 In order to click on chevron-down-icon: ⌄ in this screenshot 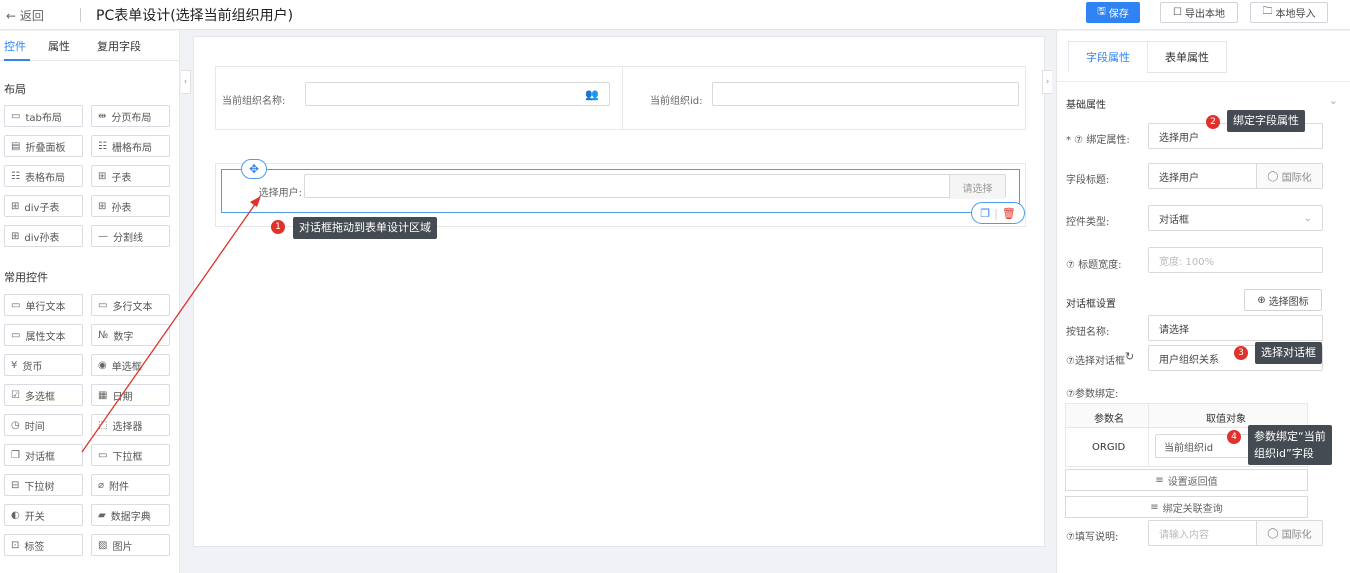, I will do `click(1333, 100)`.